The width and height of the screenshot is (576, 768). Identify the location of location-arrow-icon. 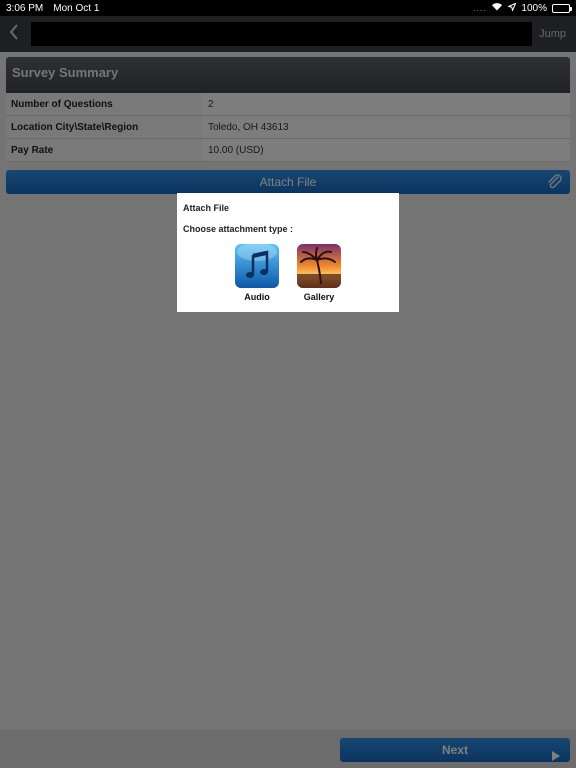
(512, 8).